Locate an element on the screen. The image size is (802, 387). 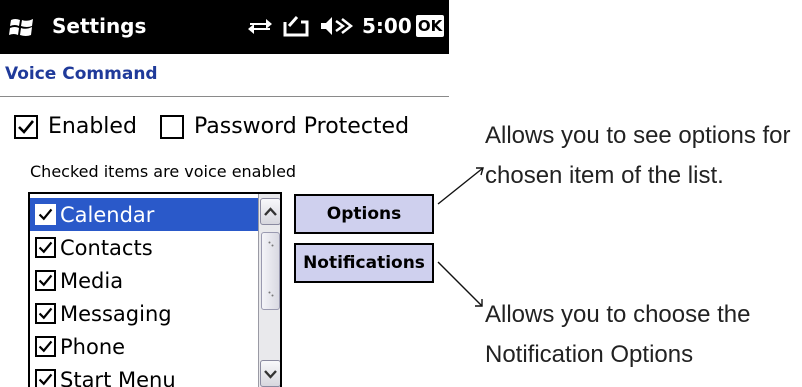
scroll-down-button is located at coordinates (270, 373).